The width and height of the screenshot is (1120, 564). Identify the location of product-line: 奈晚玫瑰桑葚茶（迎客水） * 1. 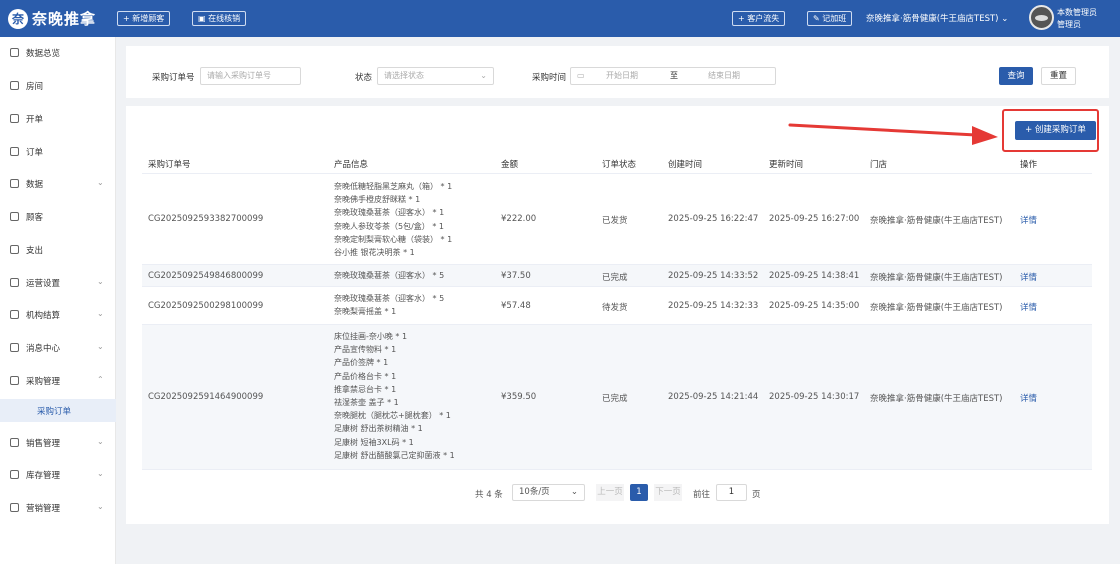
(389, 213).